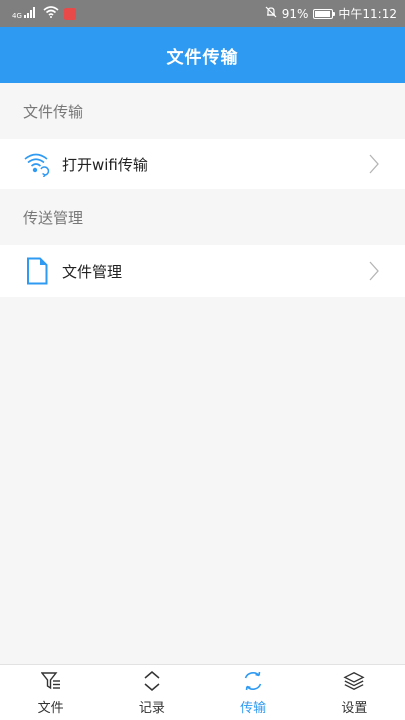 Image resolution: width=405 pixels, height=720 pixels. I want to click on status-left: 4G, so click(44, 13).